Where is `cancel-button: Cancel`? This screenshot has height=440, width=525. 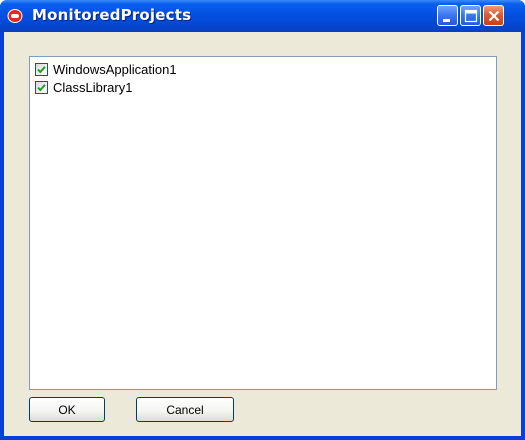
cancel-button: Cancel is located at coordinates (185, 409).